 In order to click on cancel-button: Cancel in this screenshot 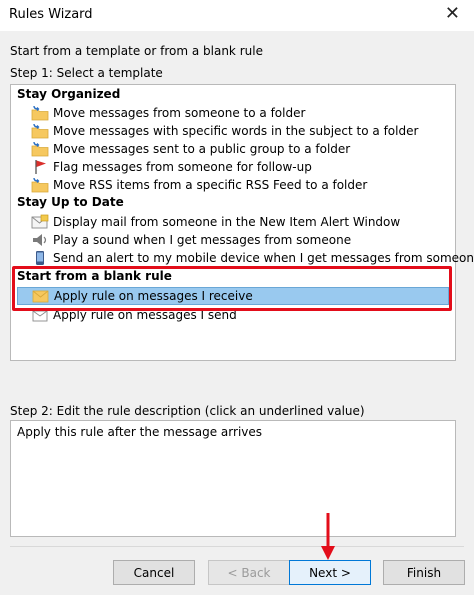, I will do `click(154, 572)`.